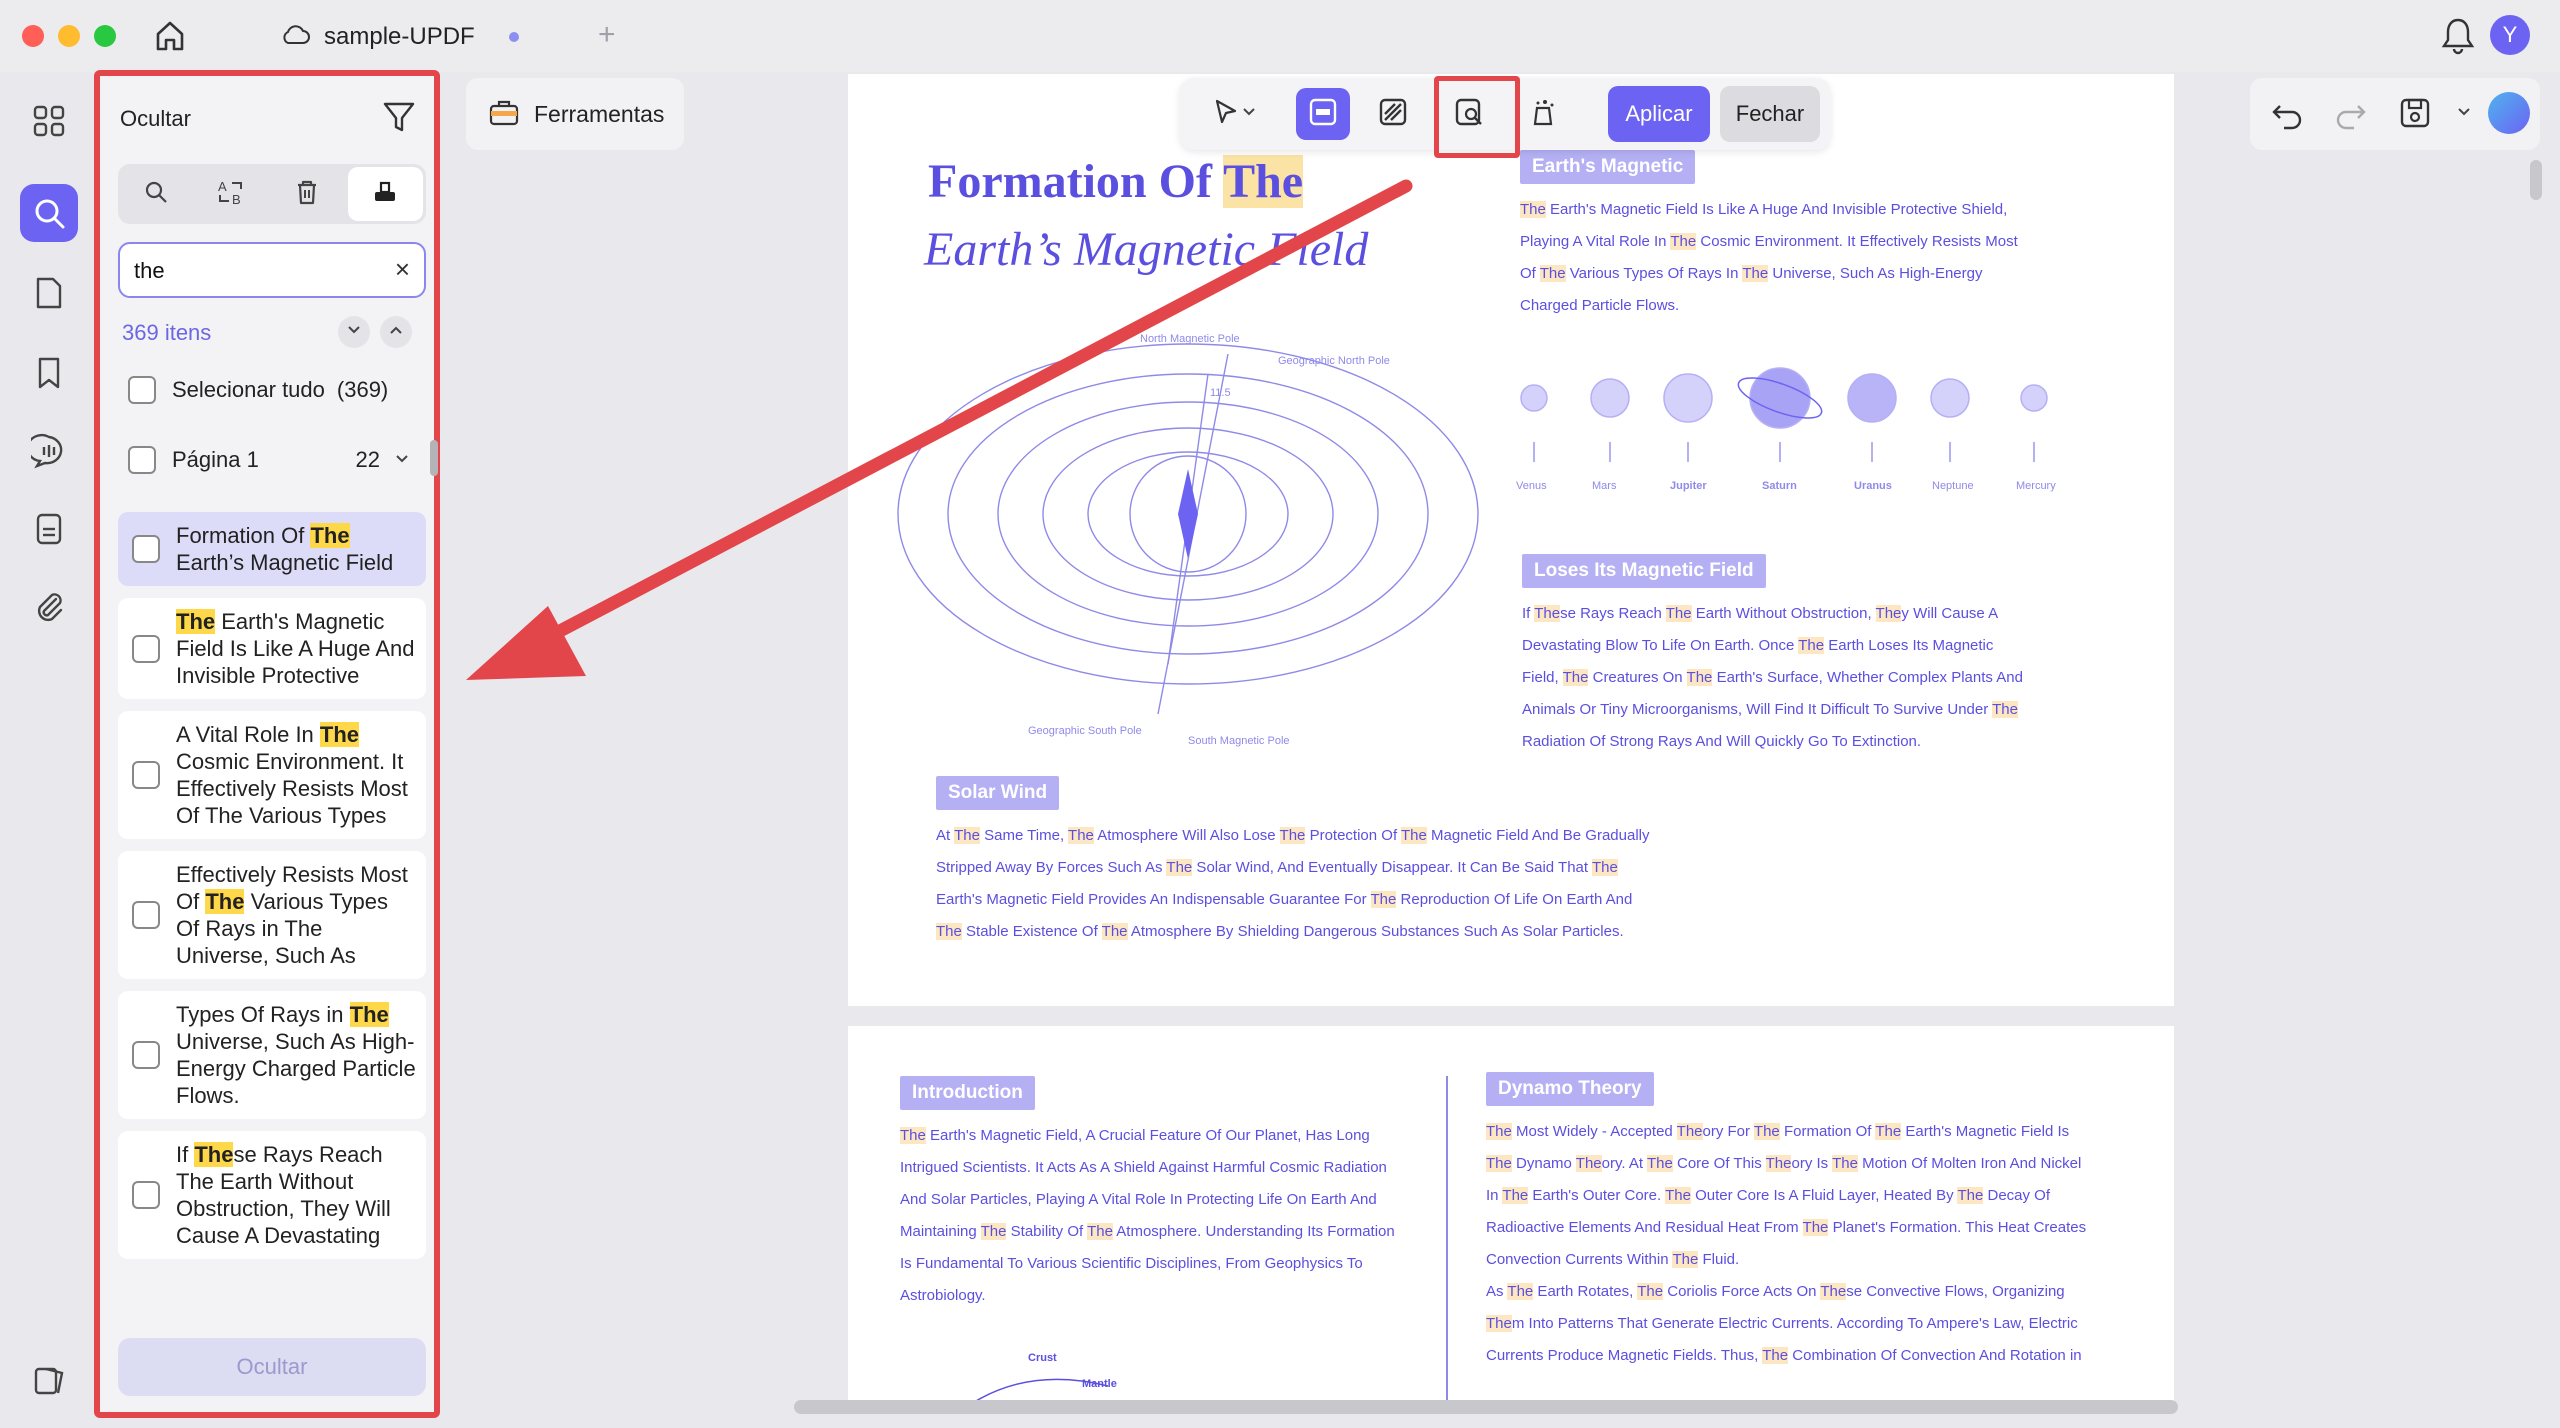 The height and width of the screenshot is (1428, 2560). Describe the element at coordinates (248, 389) in the screenshot. I see `select-all-label: Selecionar tudo` at that location.